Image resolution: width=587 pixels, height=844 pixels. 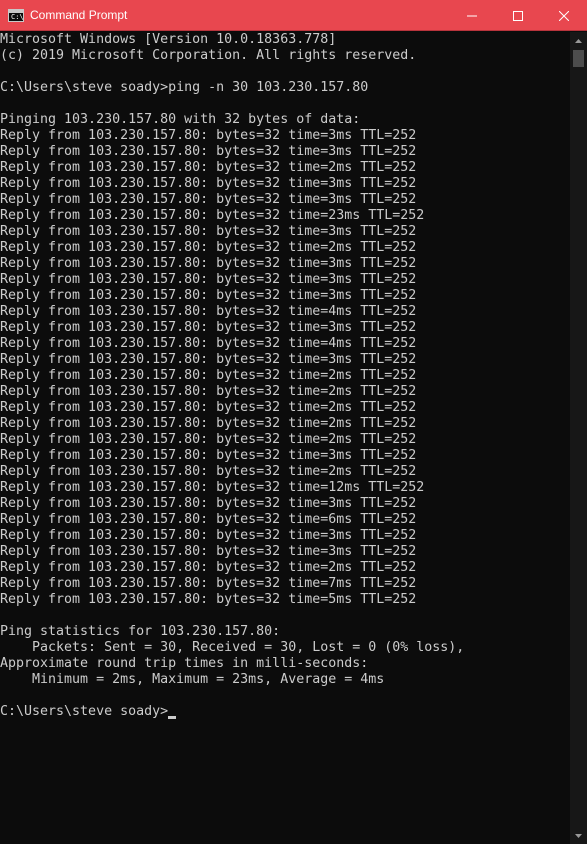 I want to click on minimize-button, so click(x=472, y=15).